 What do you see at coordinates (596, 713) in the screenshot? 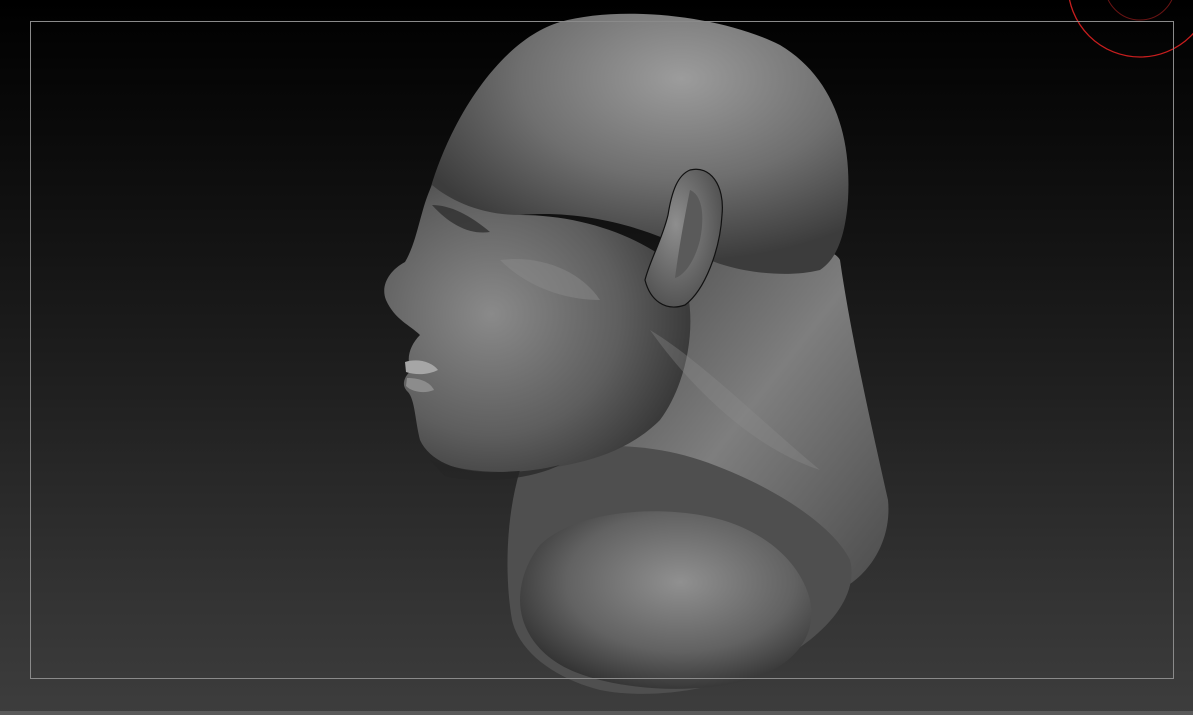
I see `bottom-edge` at bounding box center [596, 713].